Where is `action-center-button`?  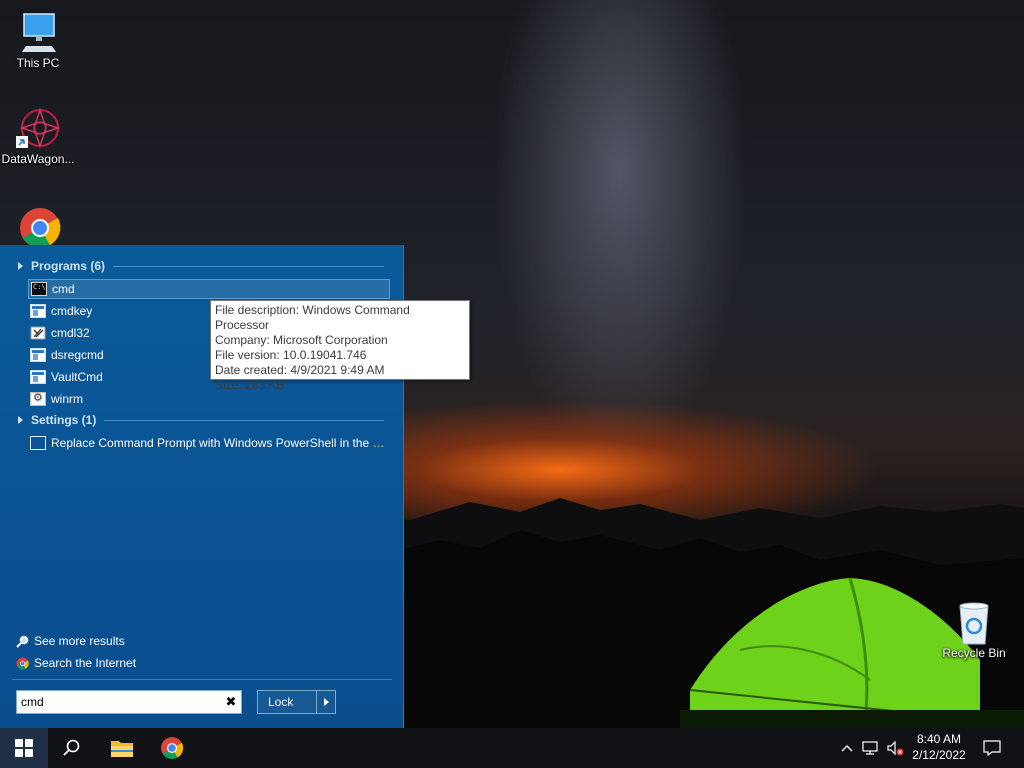
action-center-button is located at coordinates (992, 748).